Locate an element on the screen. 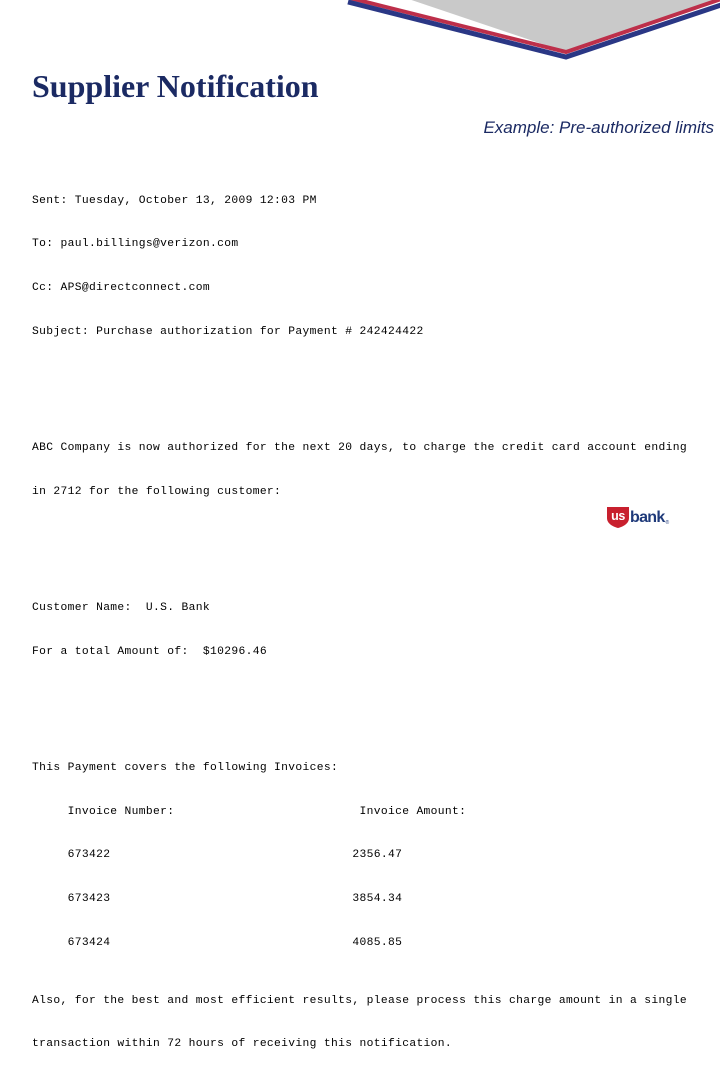 Image resolution: width=720 pixels, height=1080 pixels. usbank-wordmark: bank is located at coordinates (647, 517).